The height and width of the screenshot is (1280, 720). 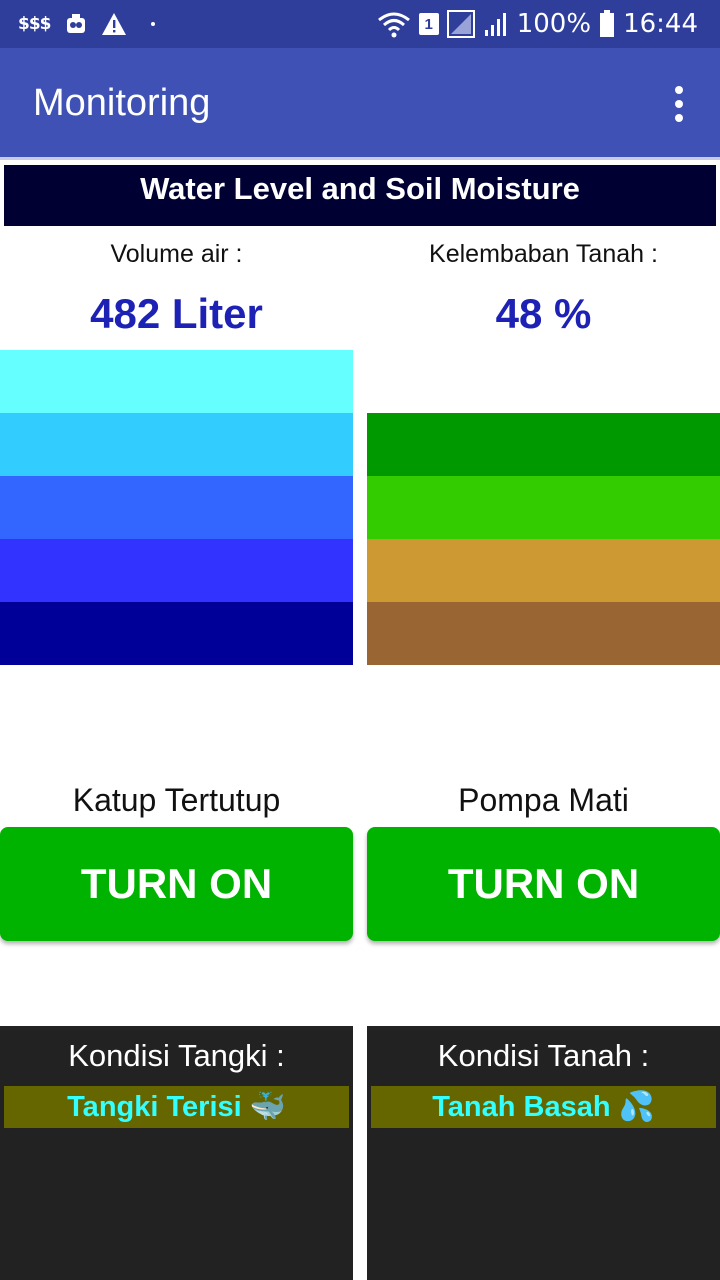 What do you see at coordinates (607, 23) in the screenshot?
I see `battery-icon` at bounding box center [607, 23].